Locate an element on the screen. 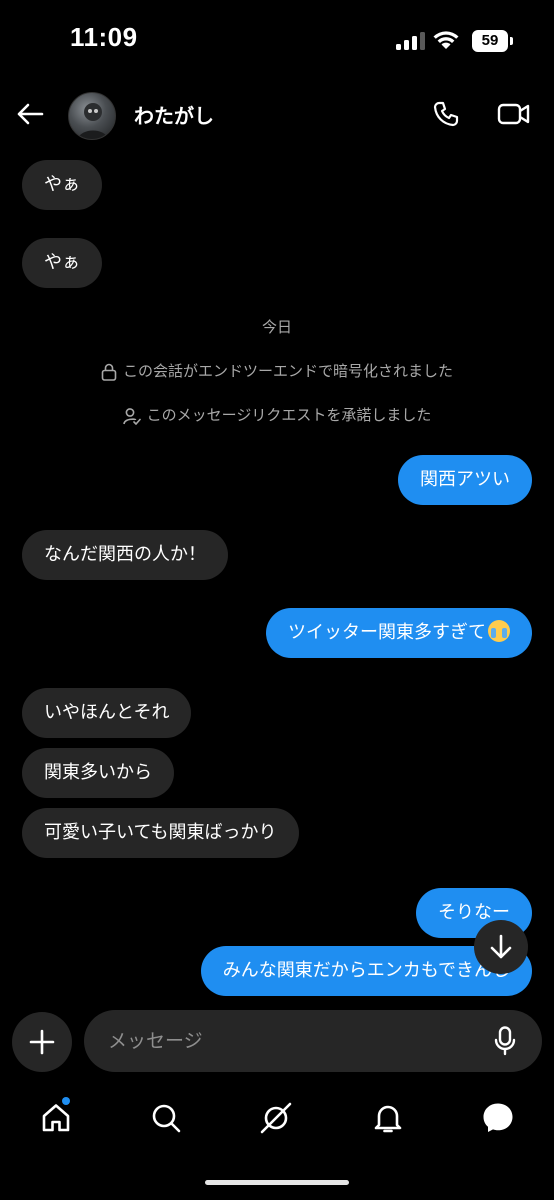 The image size is (554, 1200). nav-notifications is located at coordinates (388, 1118).